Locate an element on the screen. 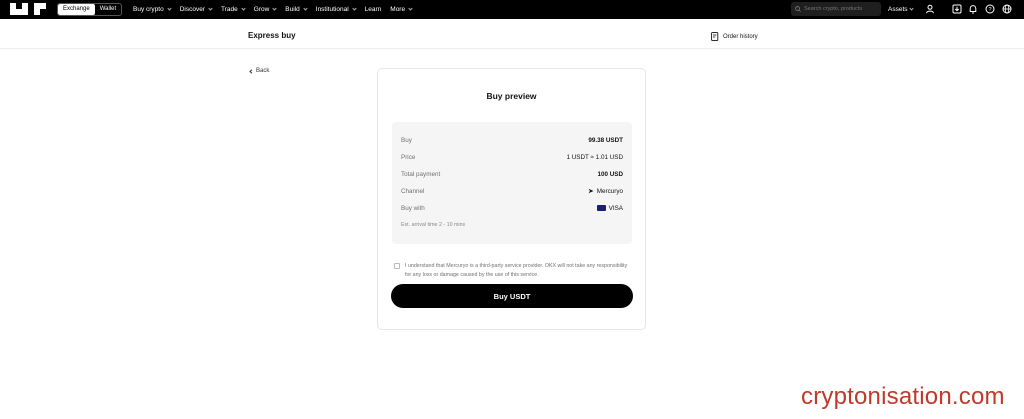 This screenshot has width=1024, height=419. detail-row-total: Total payment 100 USD is located at coordinates (512, 174).